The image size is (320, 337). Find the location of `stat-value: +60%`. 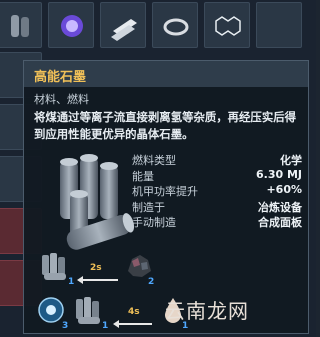

stat-value: +60% is located at coordinates (284, 189).